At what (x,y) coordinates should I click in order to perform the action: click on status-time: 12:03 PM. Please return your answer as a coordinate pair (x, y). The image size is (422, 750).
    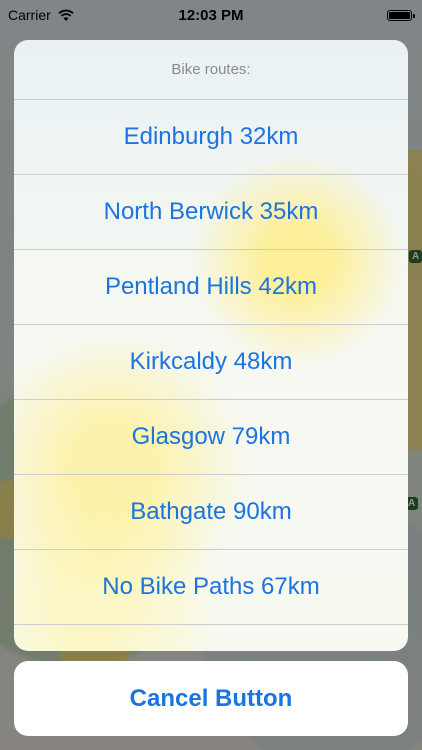
    Looking at the image, I should click on (211, 15).